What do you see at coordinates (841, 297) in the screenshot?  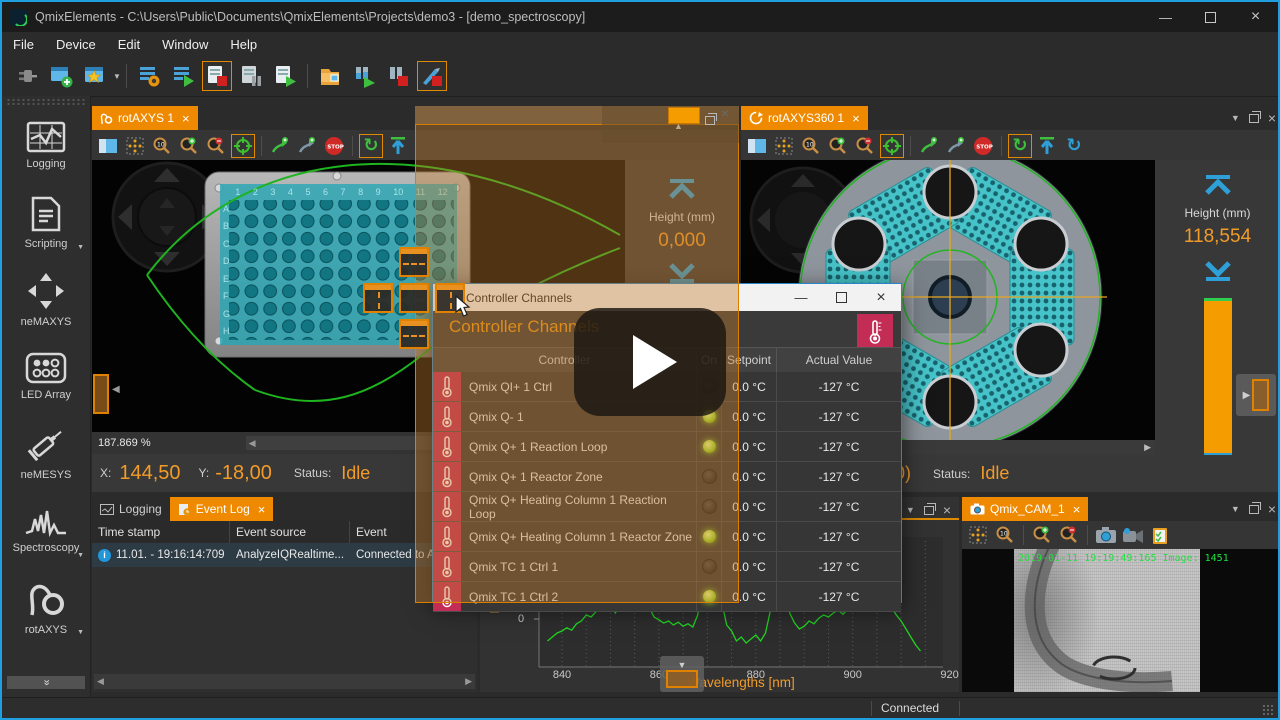 I see `dialog-maximize-button` at bounding box center [841, 297].